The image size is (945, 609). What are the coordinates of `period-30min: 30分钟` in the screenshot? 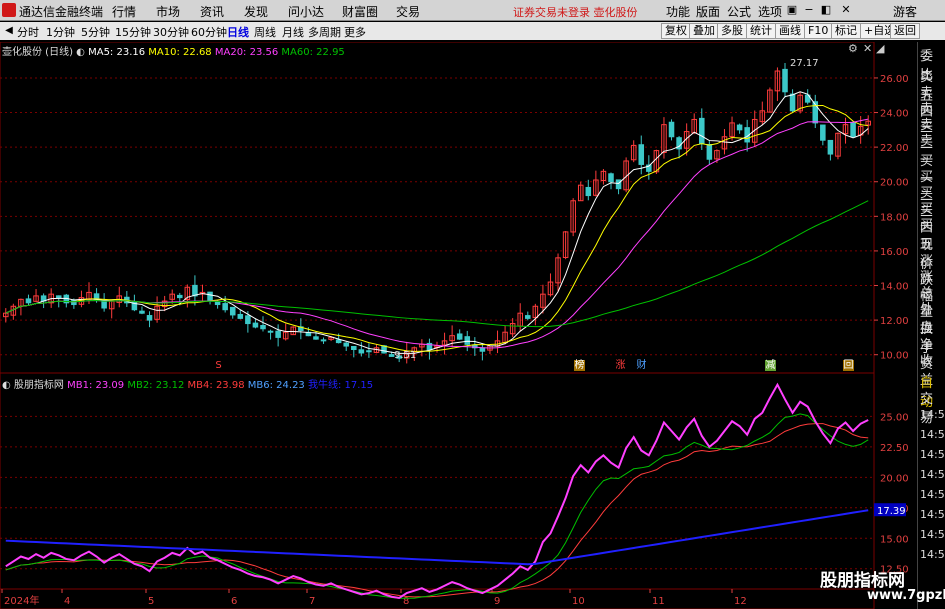 It's located at (171, 32).